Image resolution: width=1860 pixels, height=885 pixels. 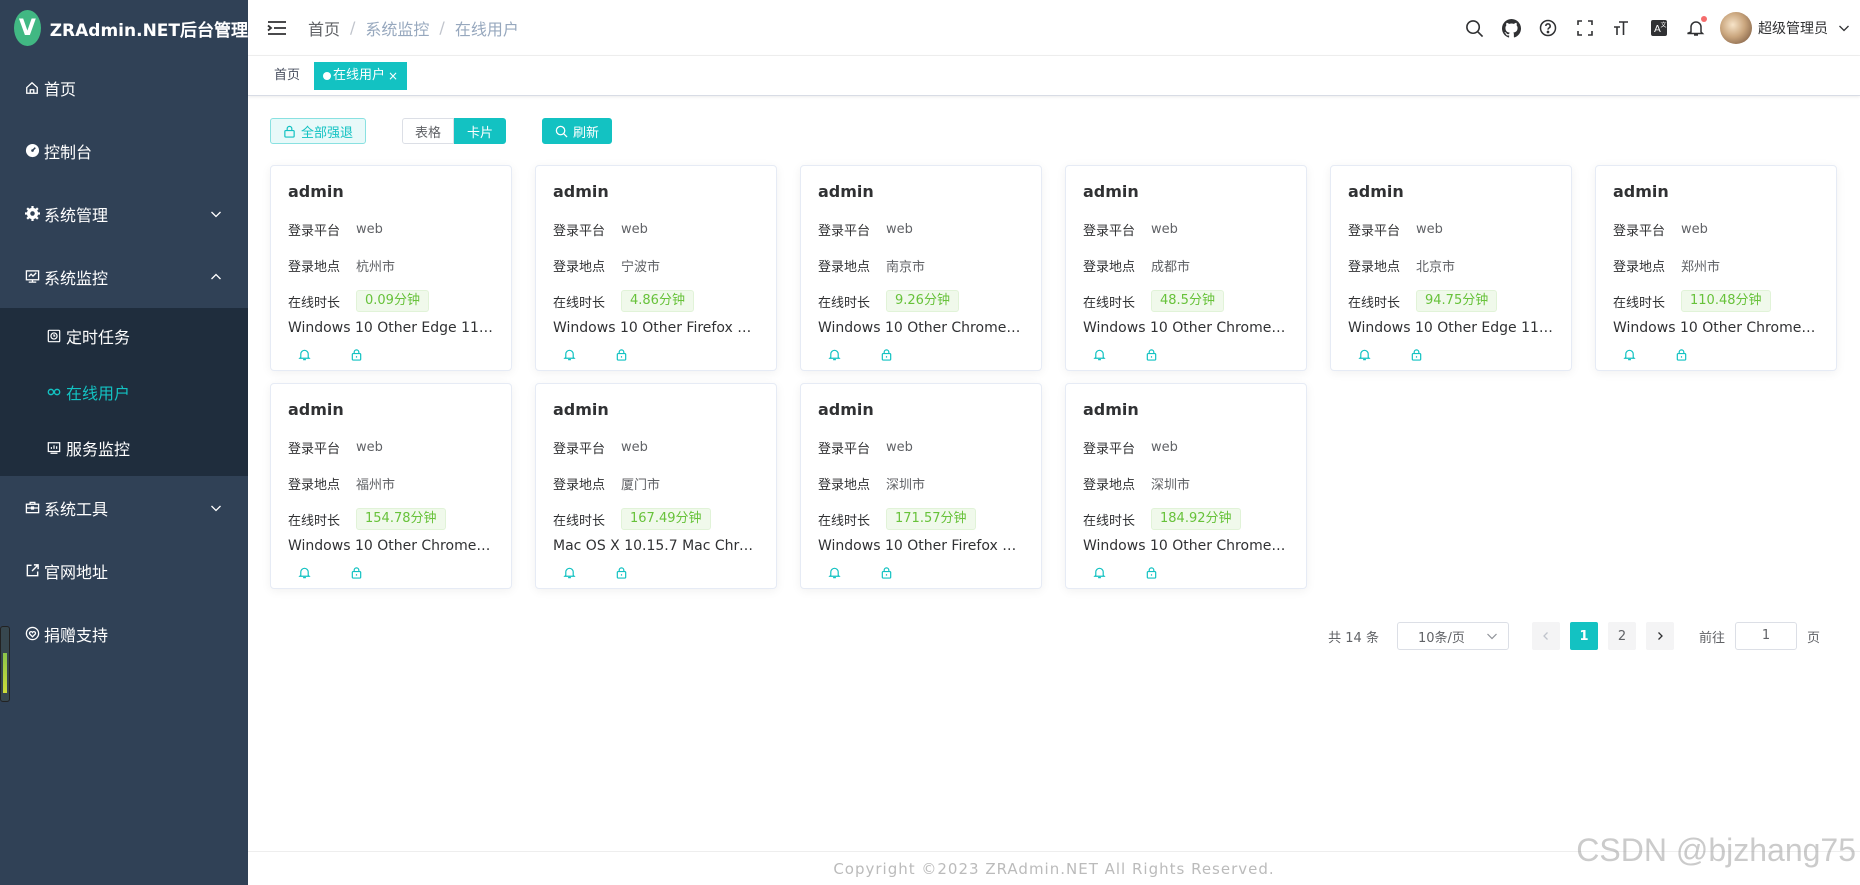 I want to click on sidebar-item-system: 系统管理, so click(x=124, y=213).